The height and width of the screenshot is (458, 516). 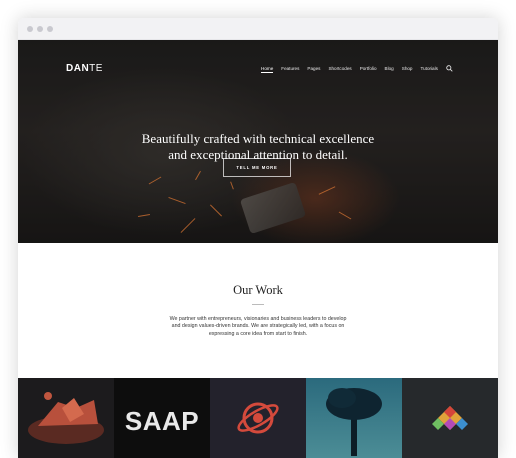 What do you see at coordinates (428, 68) in the screenshot?
I see `nav-tutorials: Tutorials` at bounding box center [428, 68].